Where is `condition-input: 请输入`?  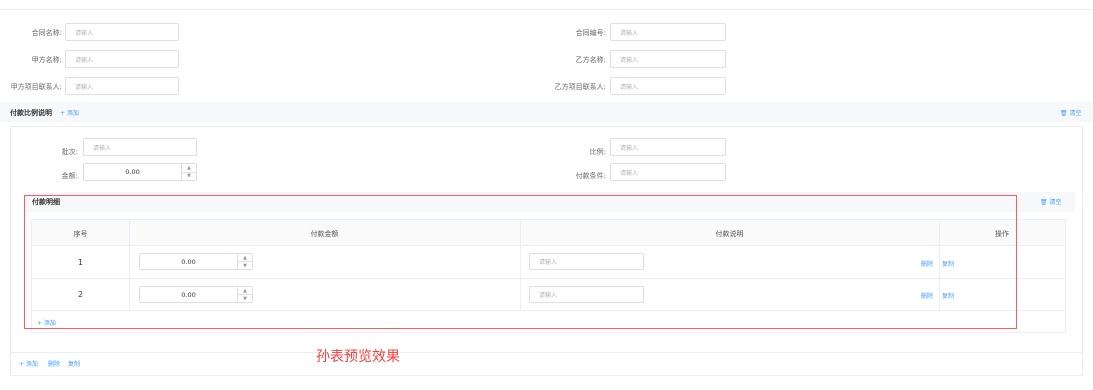
condition-input: 请输入 is located at coordinates (668, 172).